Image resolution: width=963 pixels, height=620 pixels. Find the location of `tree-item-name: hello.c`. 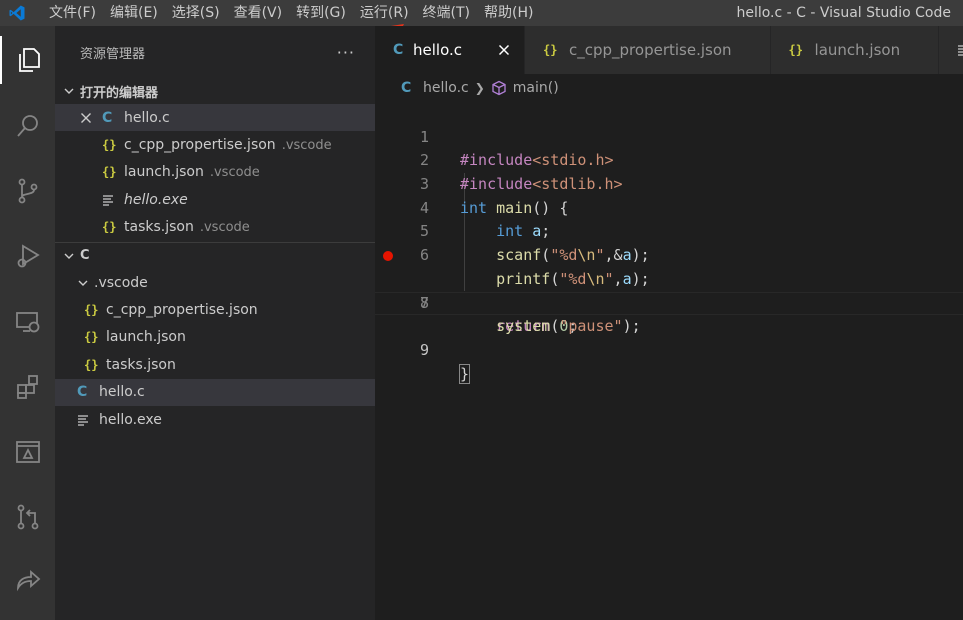

tree-item-name: hello.c is located at coordinates (122, 392).